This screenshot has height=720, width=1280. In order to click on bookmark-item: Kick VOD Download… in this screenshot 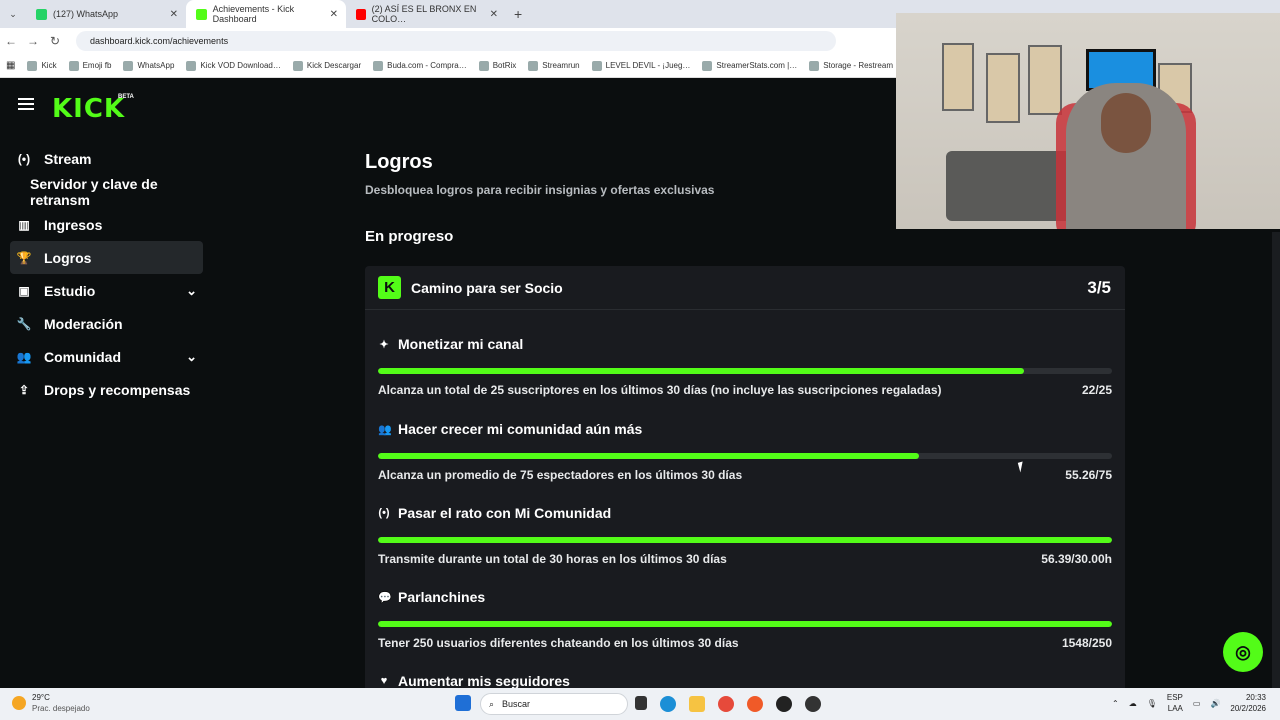, I will do `click(233, 65)`.